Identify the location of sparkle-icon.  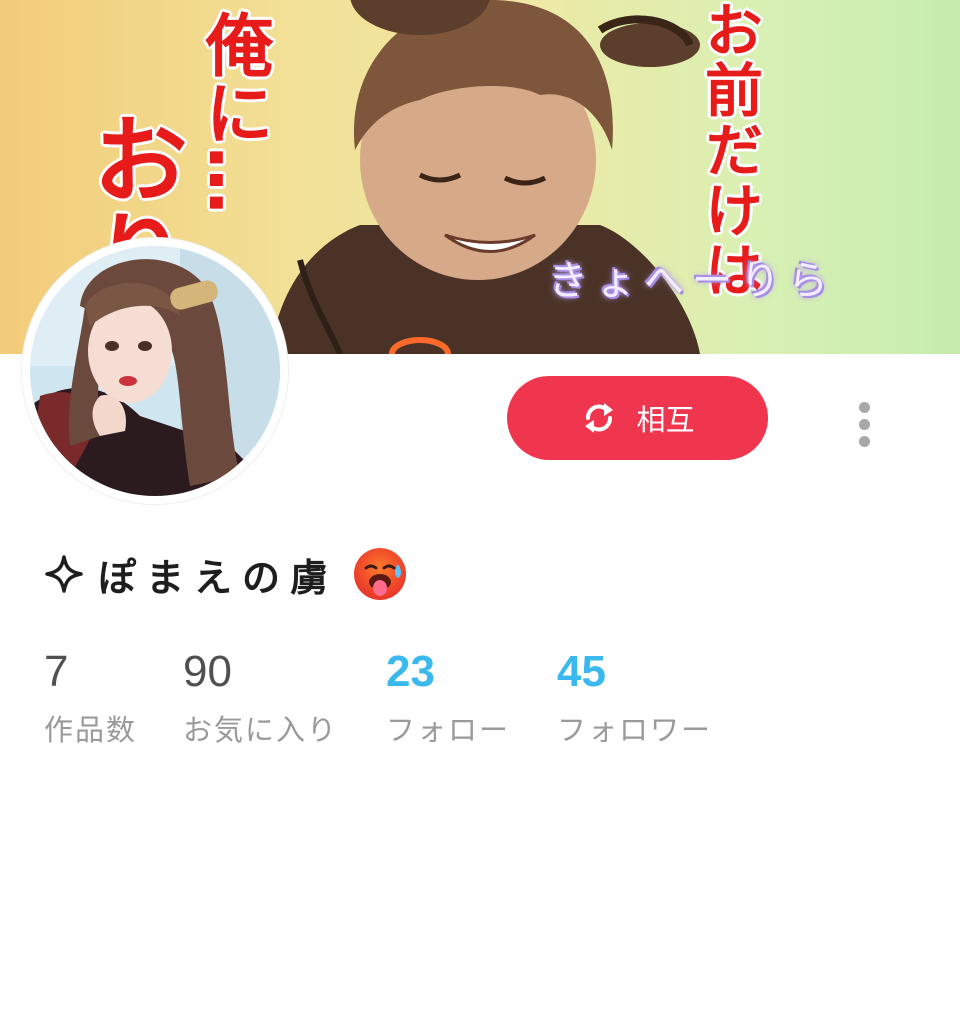
(64, 574).